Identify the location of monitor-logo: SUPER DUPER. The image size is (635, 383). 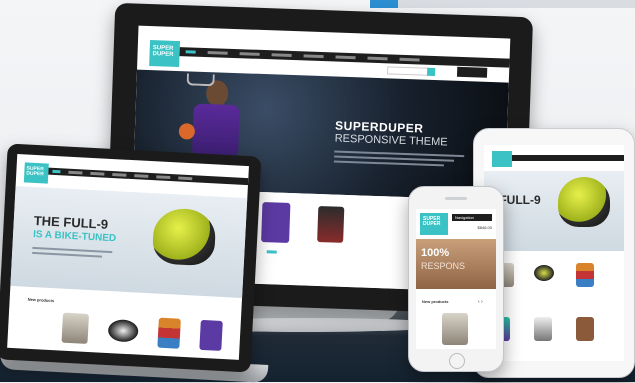
(165, 54).